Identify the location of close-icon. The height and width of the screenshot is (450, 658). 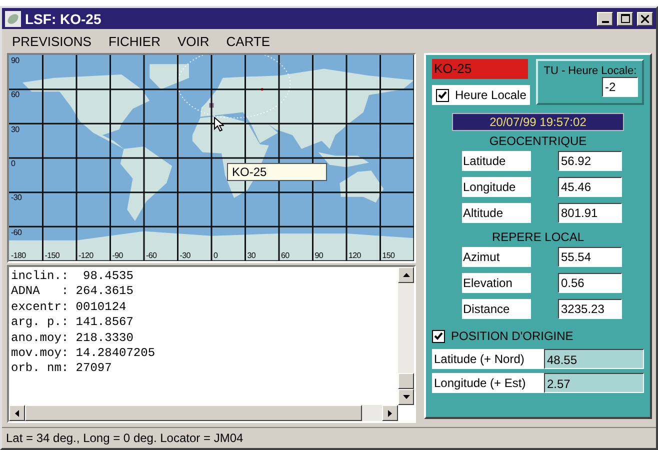
(645, 18).